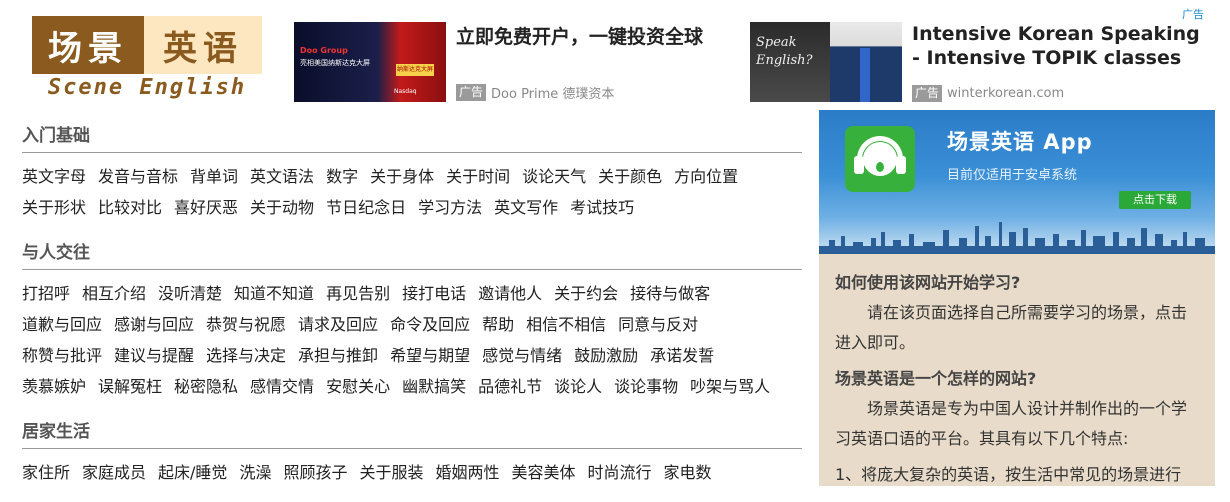 This screenshot has height=502, width=1230. Describe the element at coordinates (430, 355) in the screenshot. I see `scene-link: 希望与期望` at that location.